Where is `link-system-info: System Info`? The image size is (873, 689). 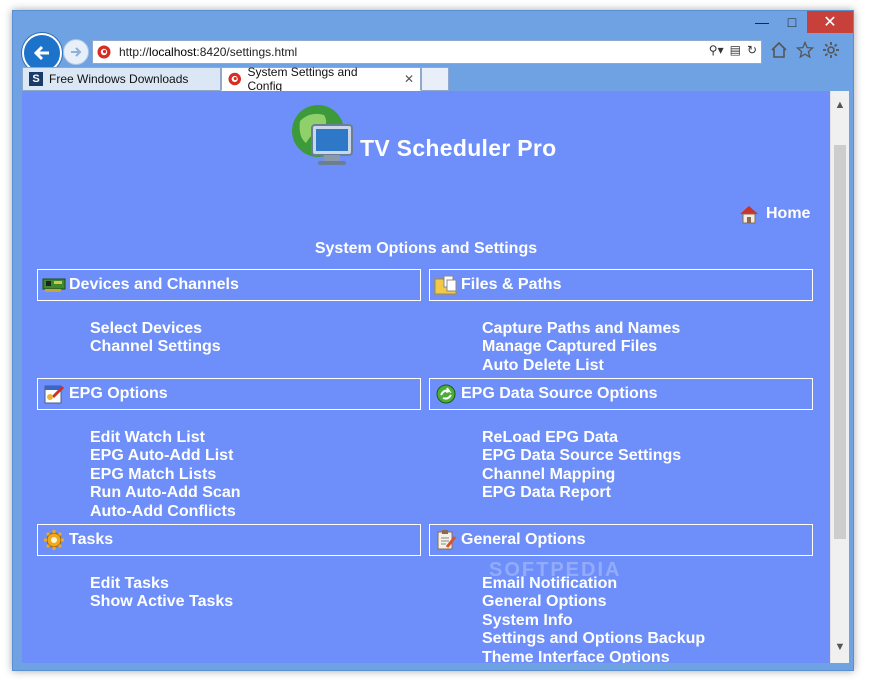 link-system-info: System Info is located at coordinates (593, 621).